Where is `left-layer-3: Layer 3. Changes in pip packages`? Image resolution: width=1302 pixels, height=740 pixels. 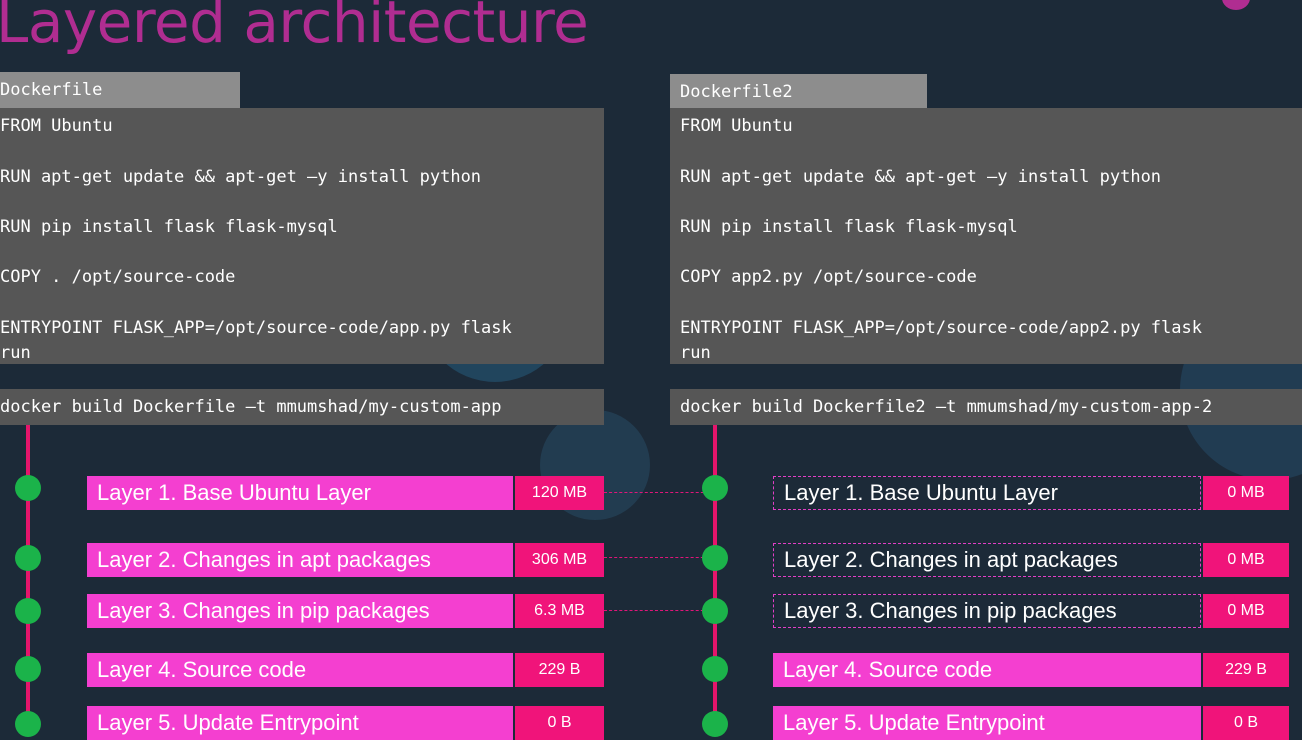
left-layer-3: Layer 3. Changes in pip packages is located at coordinates (300, 611).